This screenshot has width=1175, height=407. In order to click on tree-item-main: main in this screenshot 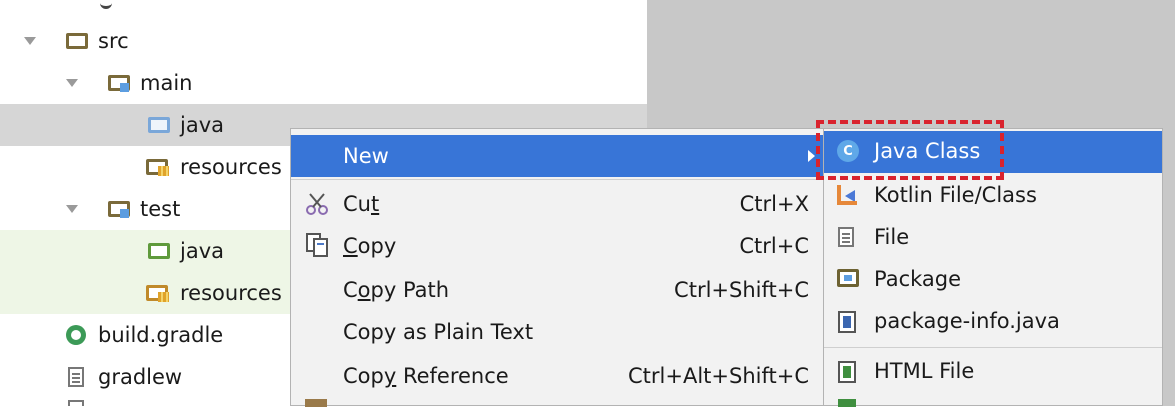, I will do `click(150, 83)`.